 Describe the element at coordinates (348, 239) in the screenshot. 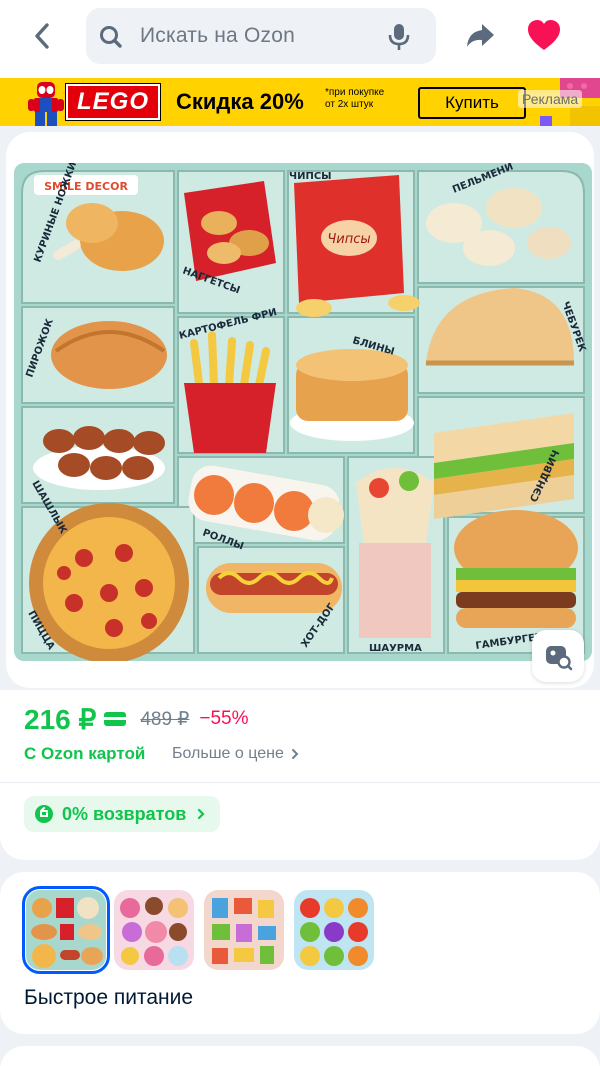

I see `chips-bag-text: Чипсы` at that location.